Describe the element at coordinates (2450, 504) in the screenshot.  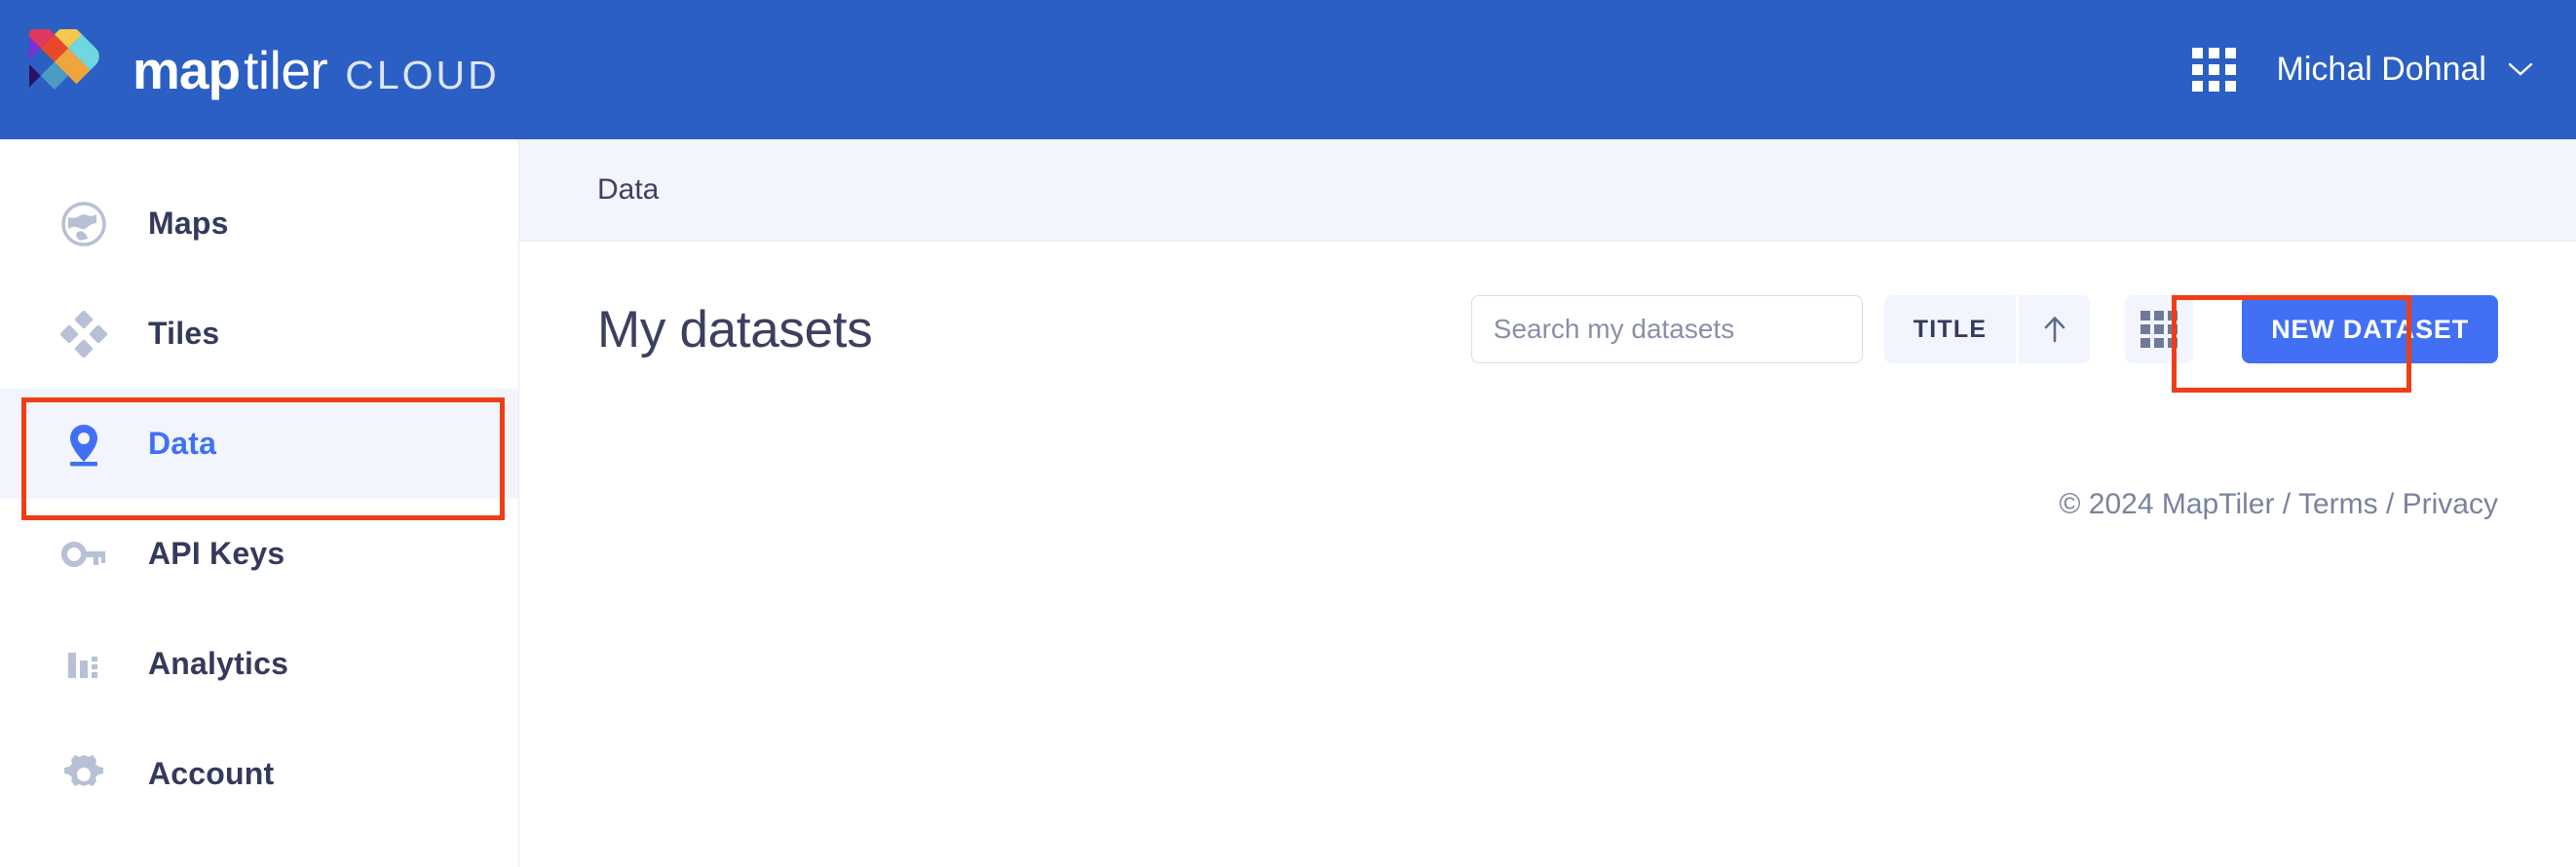
I see `footer-privacy-link: Privacy` at that location.